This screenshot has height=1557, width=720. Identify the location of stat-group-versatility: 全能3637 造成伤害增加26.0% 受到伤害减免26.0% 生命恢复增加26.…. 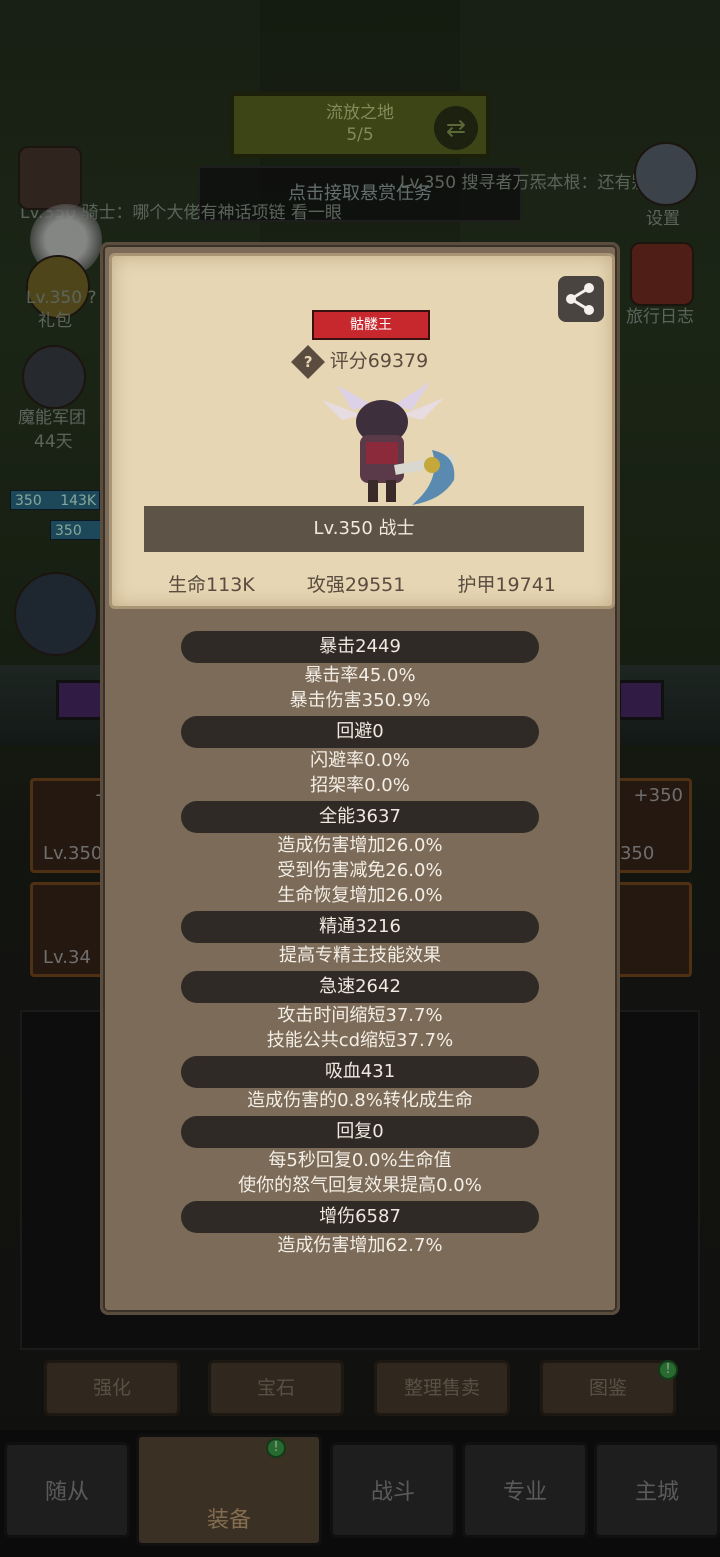
(360, 854).